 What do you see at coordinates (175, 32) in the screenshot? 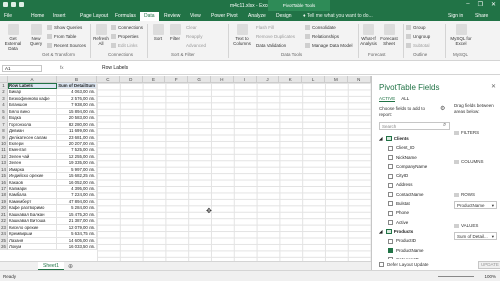
I see `filter-button: Filter` at bounding box center [175, 32].